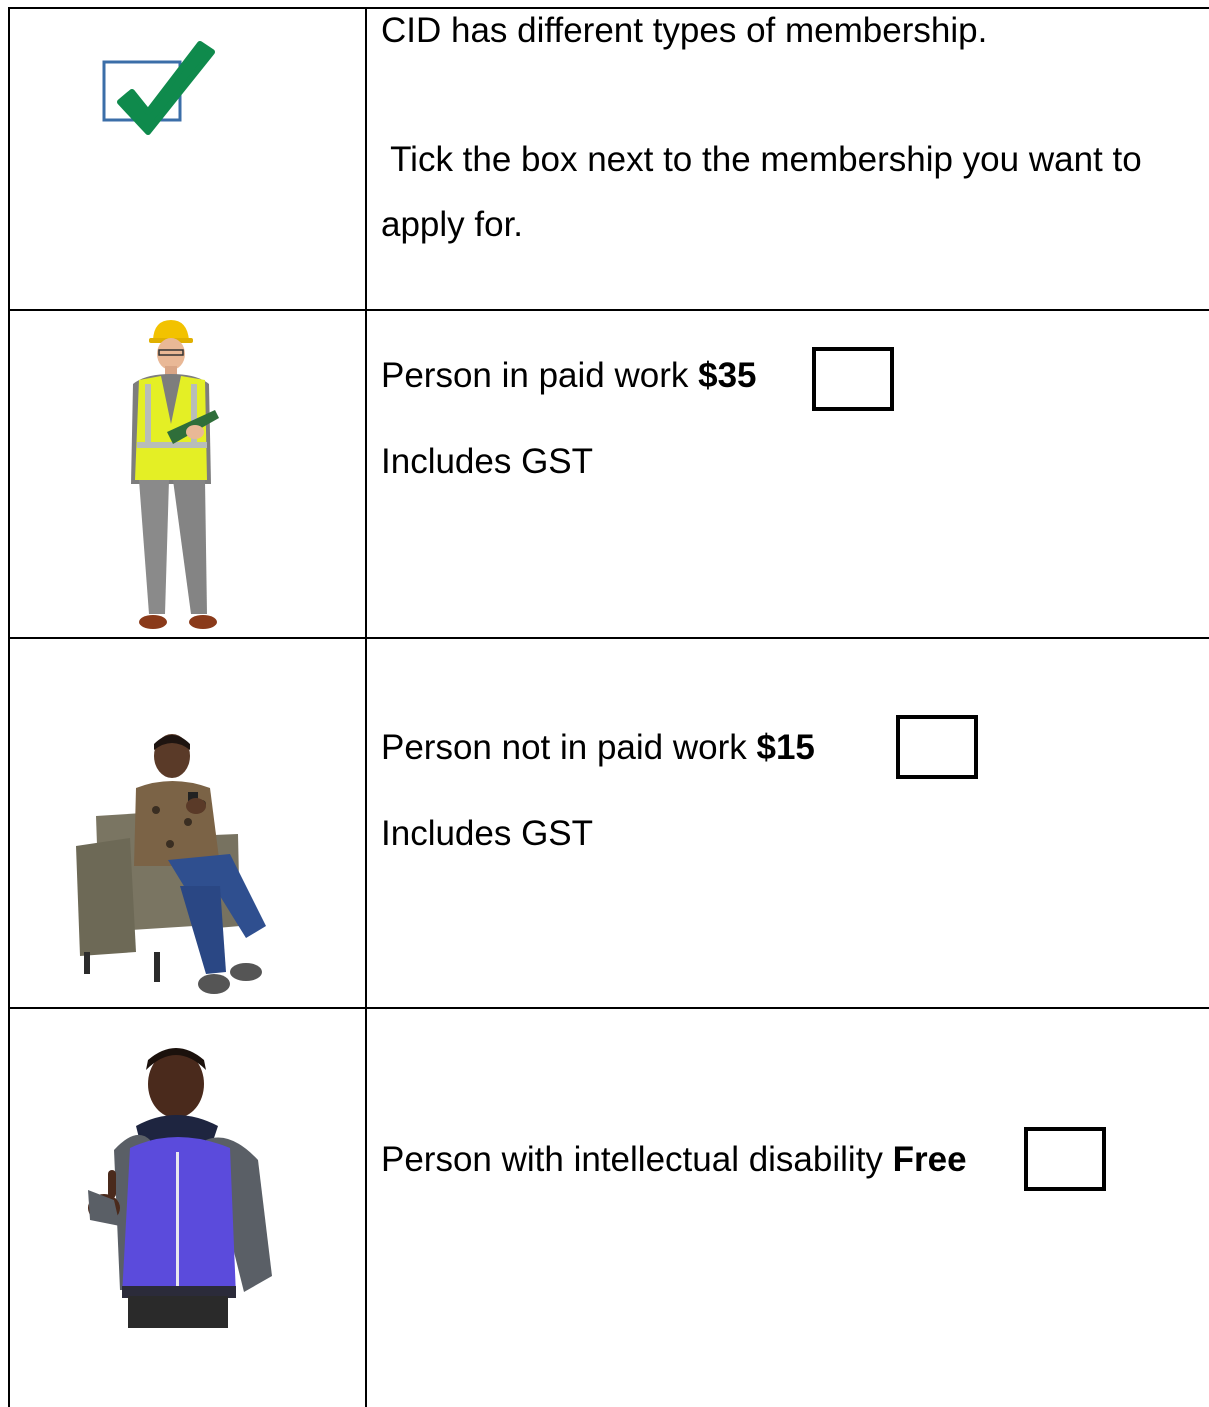 The image size is (1209, 1407). Describe the element at coordinates (9, 707) in the screenshot. I see `table-border-left` at that location.